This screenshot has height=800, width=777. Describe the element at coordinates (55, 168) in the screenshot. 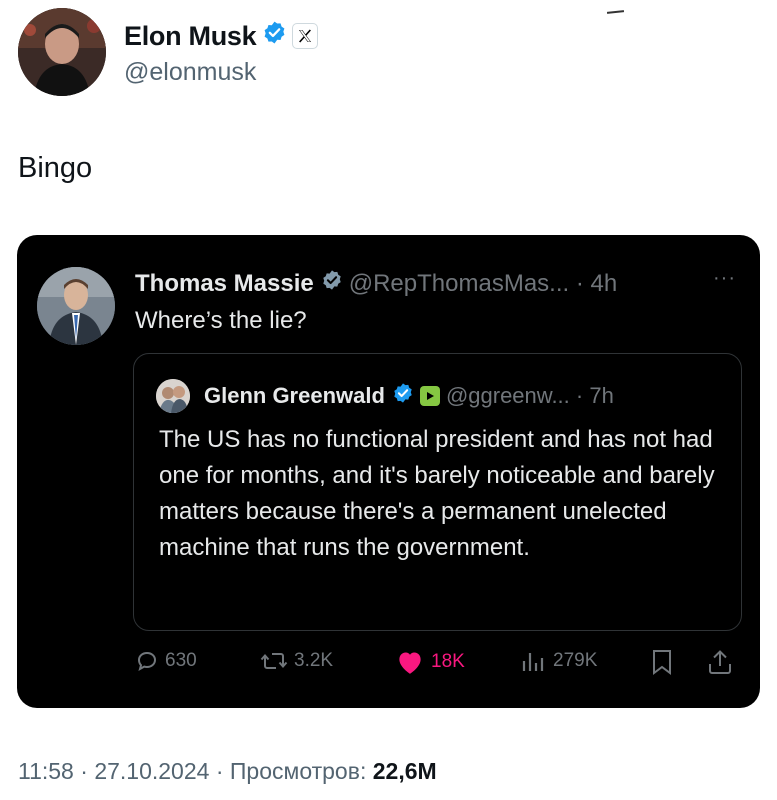

I see `post-text: Bingo` at that location.